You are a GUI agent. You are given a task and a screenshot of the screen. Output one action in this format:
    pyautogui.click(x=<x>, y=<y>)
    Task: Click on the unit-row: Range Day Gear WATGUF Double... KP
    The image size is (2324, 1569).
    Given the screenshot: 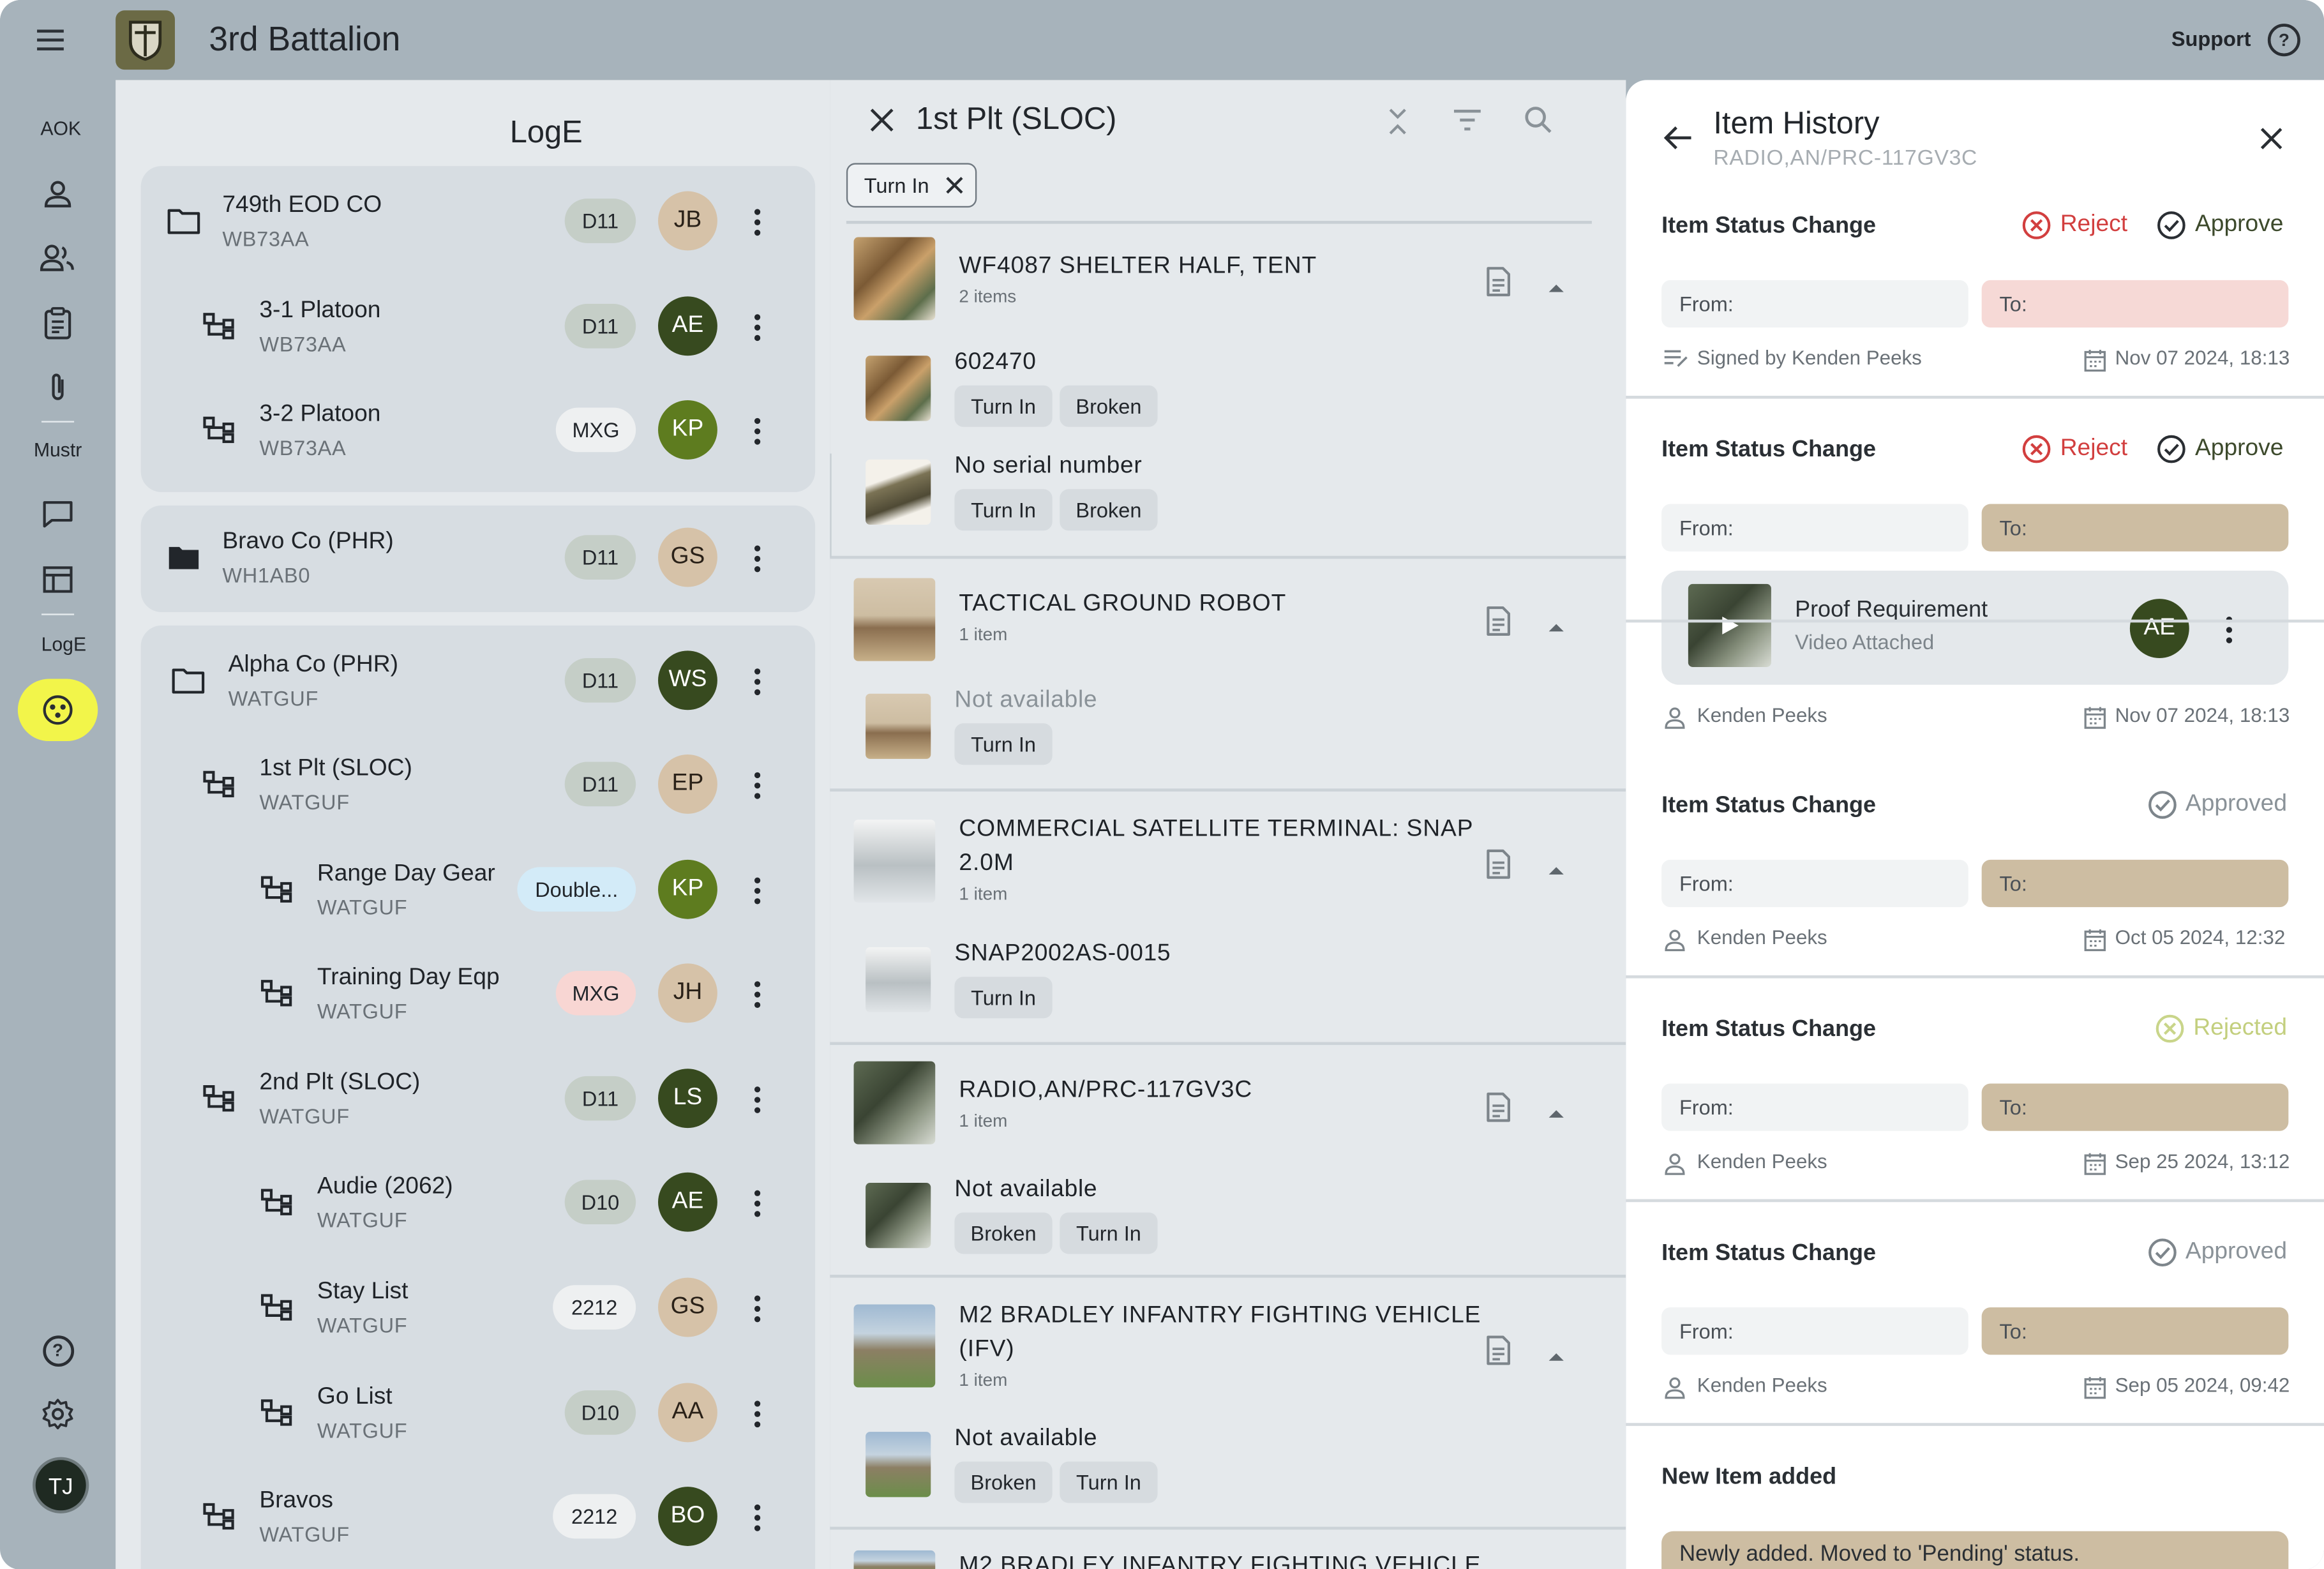 What is the action you would take?
    pyautogui.click(x=479, y=889)
    